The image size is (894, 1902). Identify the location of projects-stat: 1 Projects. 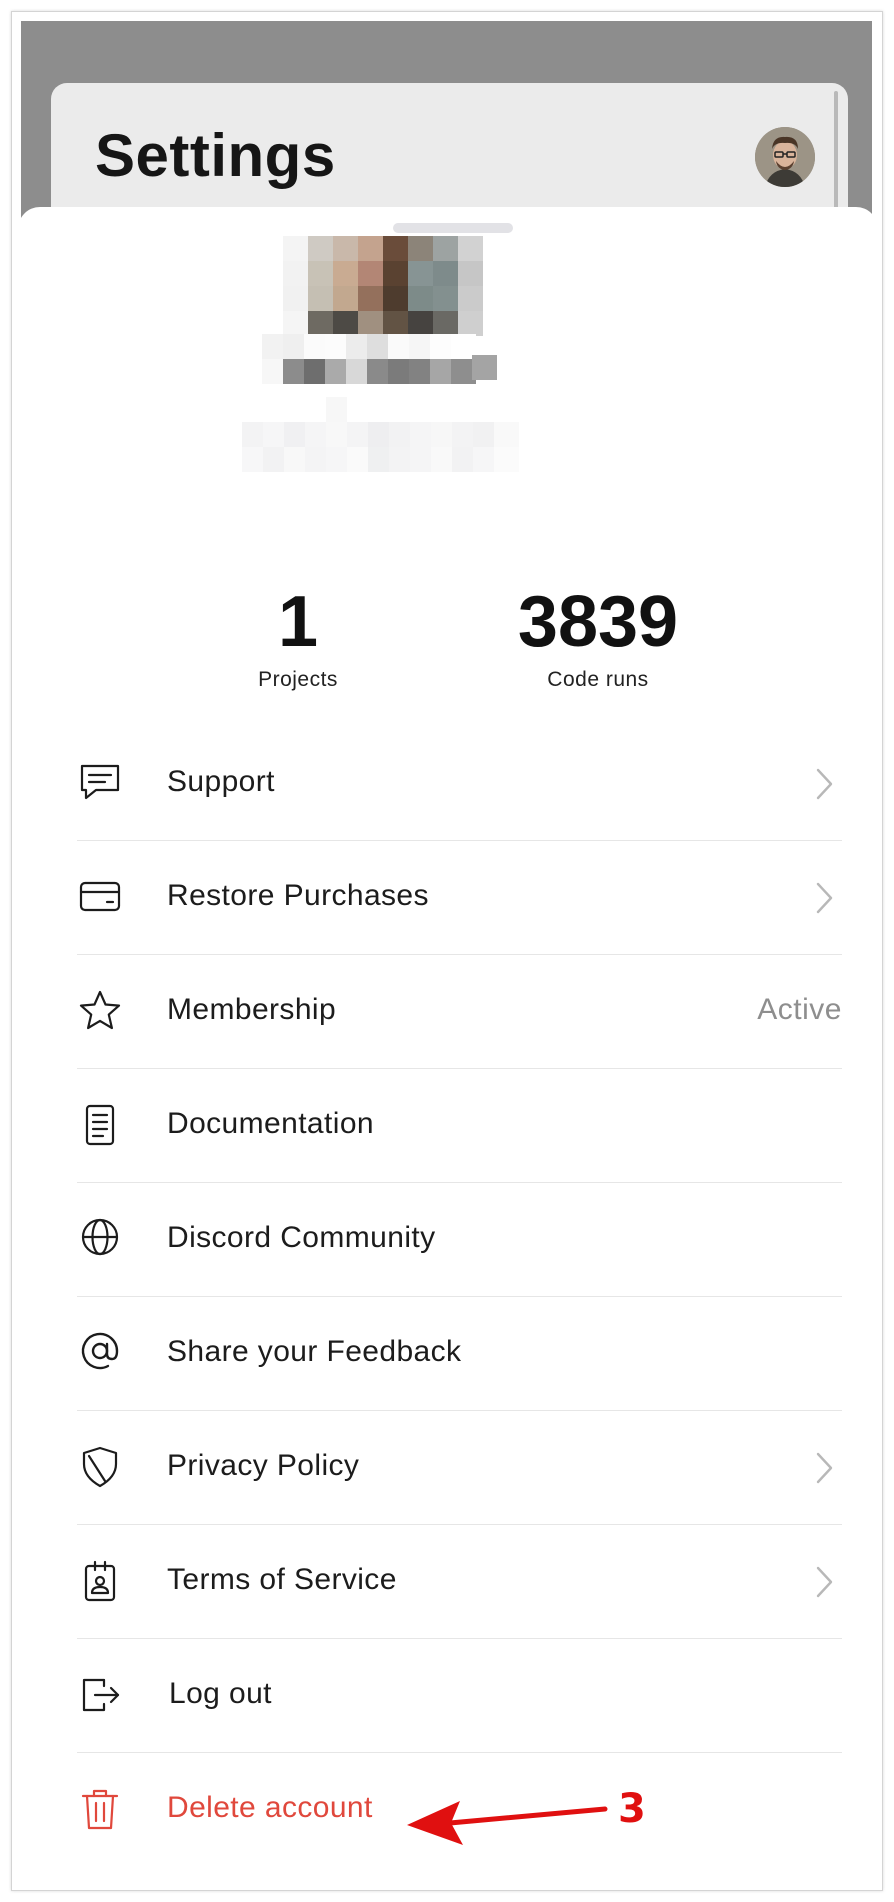
(298, 637).